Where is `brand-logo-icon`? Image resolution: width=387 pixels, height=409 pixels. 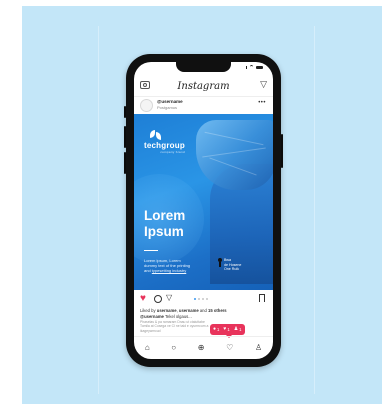
brand-logo-icon is located at coordinates (158, 135).